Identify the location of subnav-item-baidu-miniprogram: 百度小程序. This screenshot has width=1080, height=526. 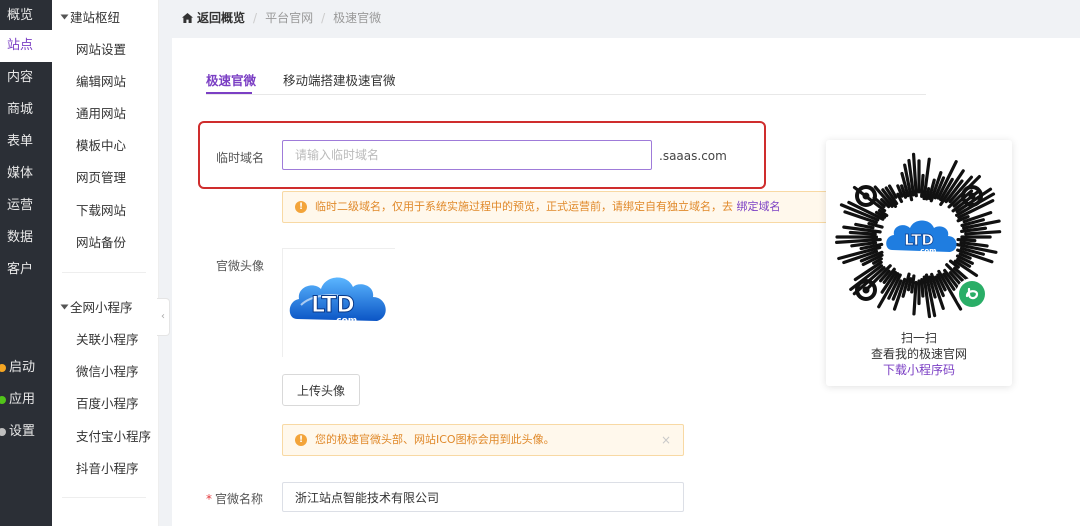
(107, 402).